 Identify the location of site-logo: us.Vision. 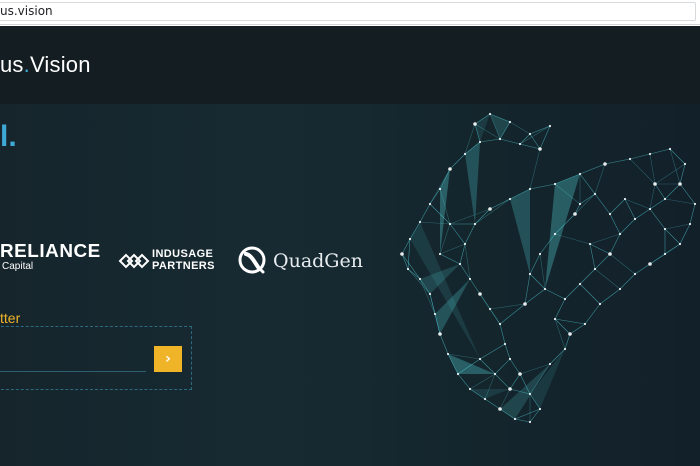
(45, 65).